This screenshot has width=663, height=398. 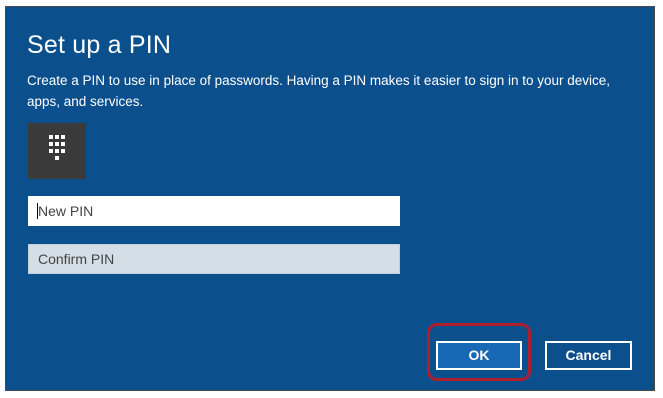 I want to click on new-pin-input, so click(x=214, y=211).